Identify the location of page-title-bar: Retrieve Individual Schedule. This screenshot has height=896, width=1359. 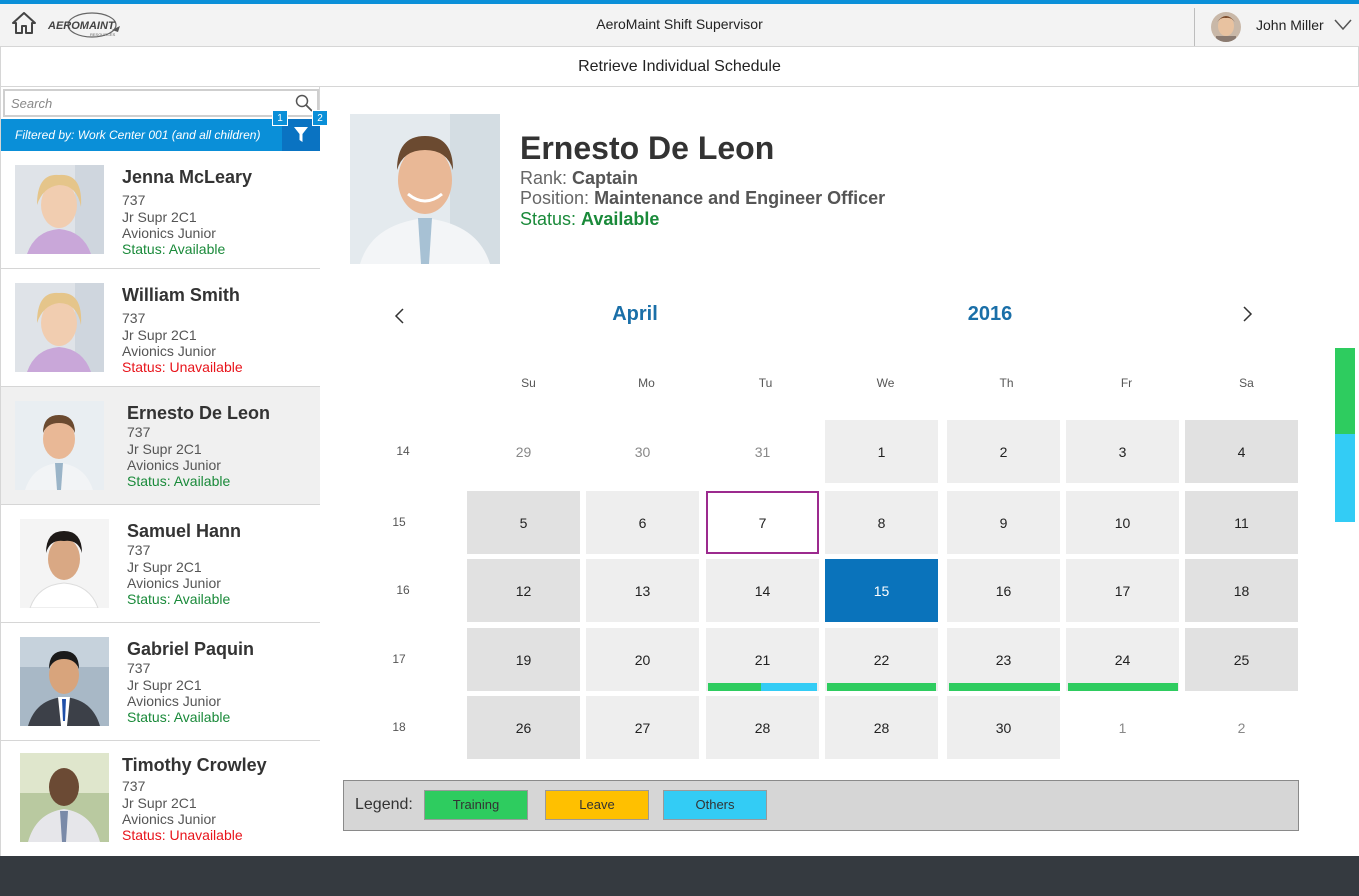
(679, 67).